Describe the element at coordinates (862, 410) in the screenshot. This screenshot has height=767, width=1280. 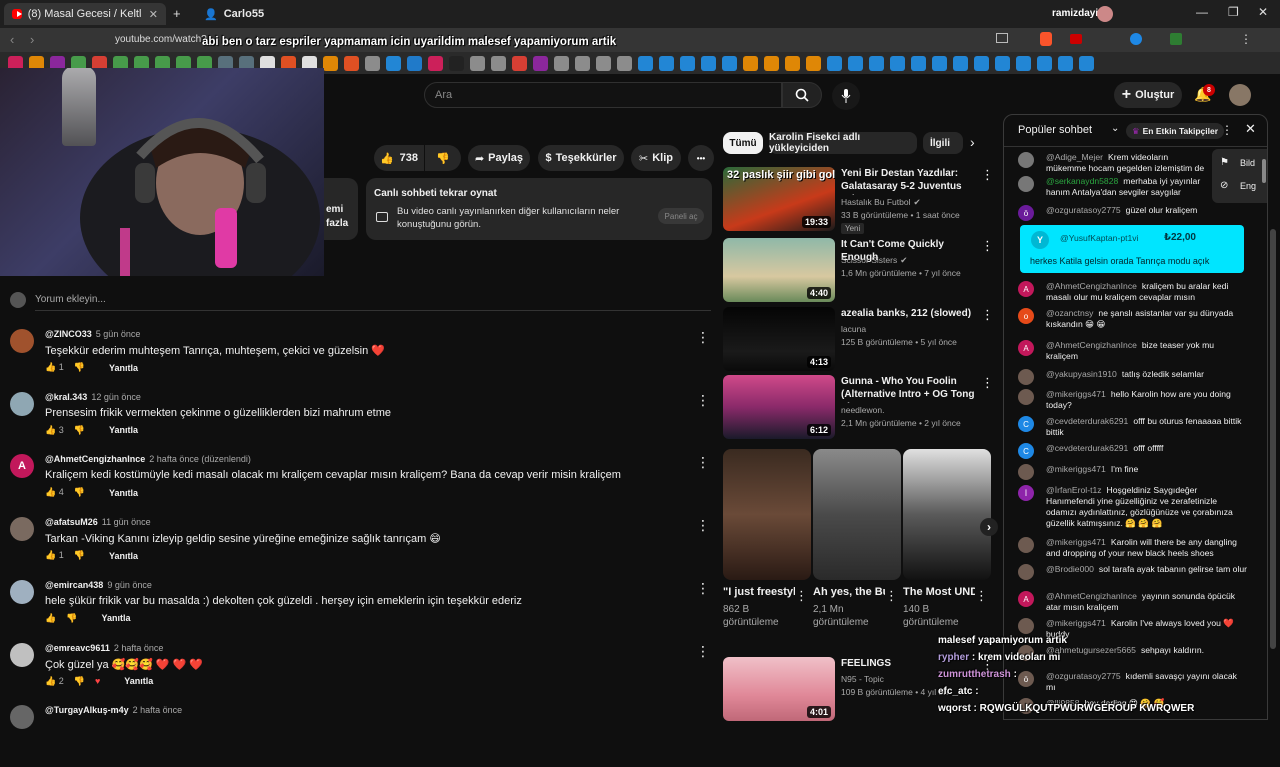
I see `video-channel: needlewon.` at that location.